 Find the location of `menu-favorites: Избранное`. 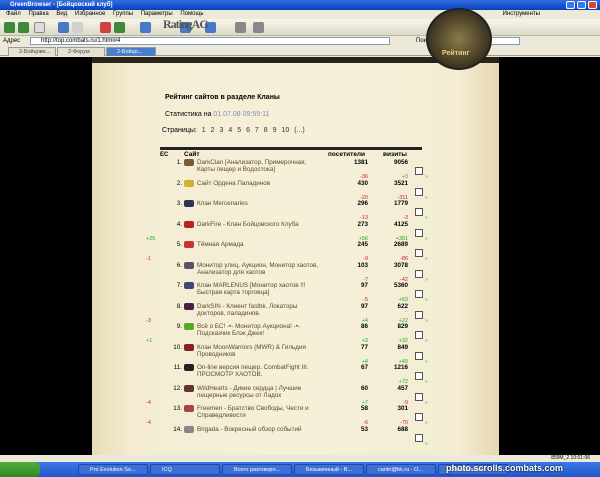

menu-favorites: Избранное is located at coordinates (90, 14).